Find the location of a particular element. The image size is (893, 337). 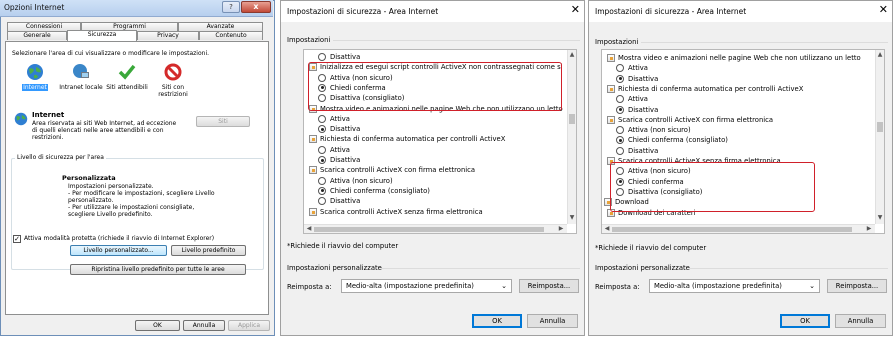

reset-to-label: Reimposta a: is located at coordinates (617, 287).